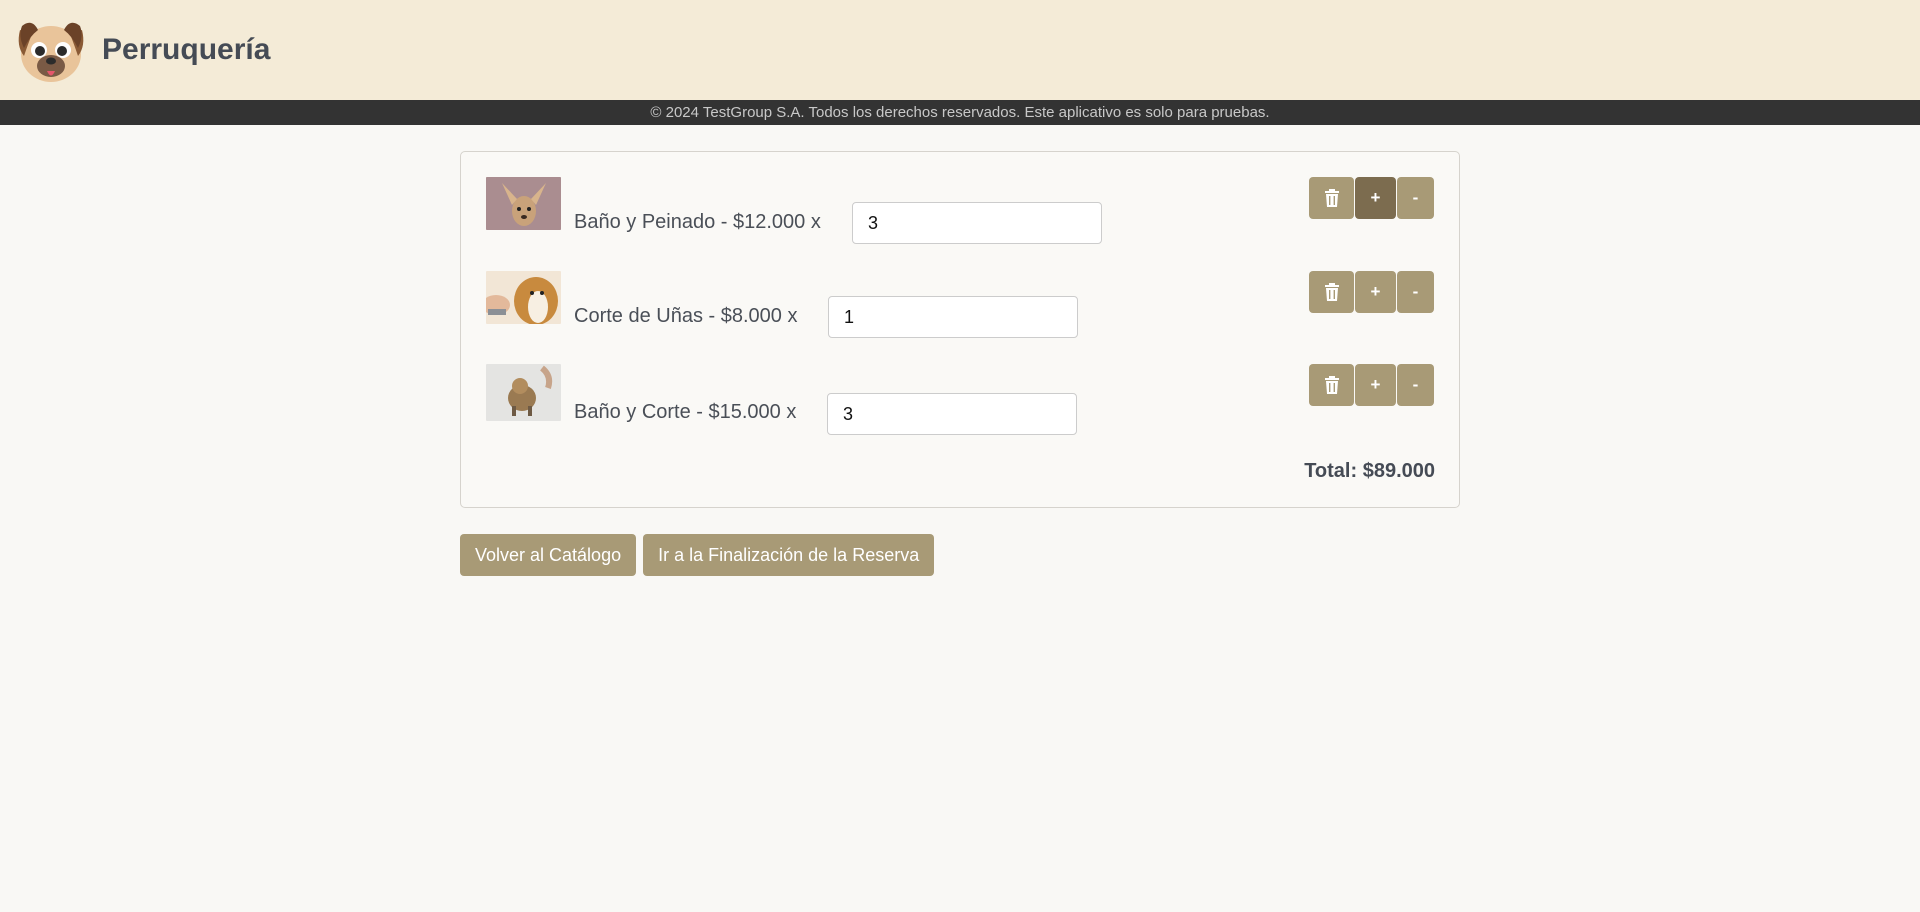  What do you see at coordinates (697, 222) in the screenshot?
I see `item-label: Baño y Peinado - $12.000 x` at bounding box center [697, 222].